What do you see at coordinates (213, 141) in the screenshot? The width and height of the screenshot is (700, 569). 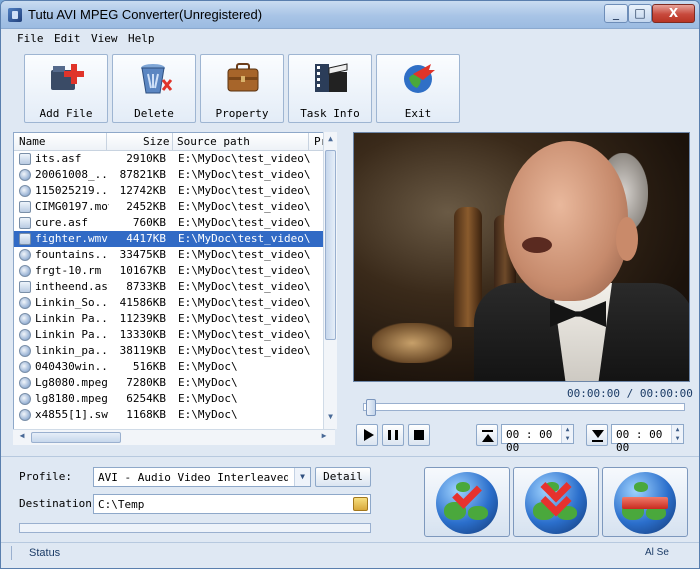 I see `column-source-path: Source path` at bounding box center [213, 141].